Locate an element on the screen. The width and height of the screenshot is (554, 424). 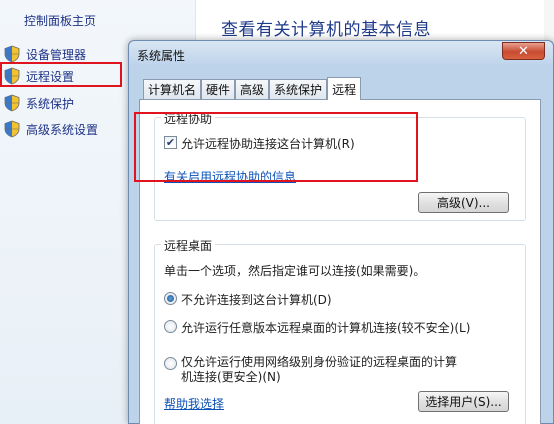
radio-no-connections-label: 不允许连接到这台计算机(D) is located at coordinates (256, 299).